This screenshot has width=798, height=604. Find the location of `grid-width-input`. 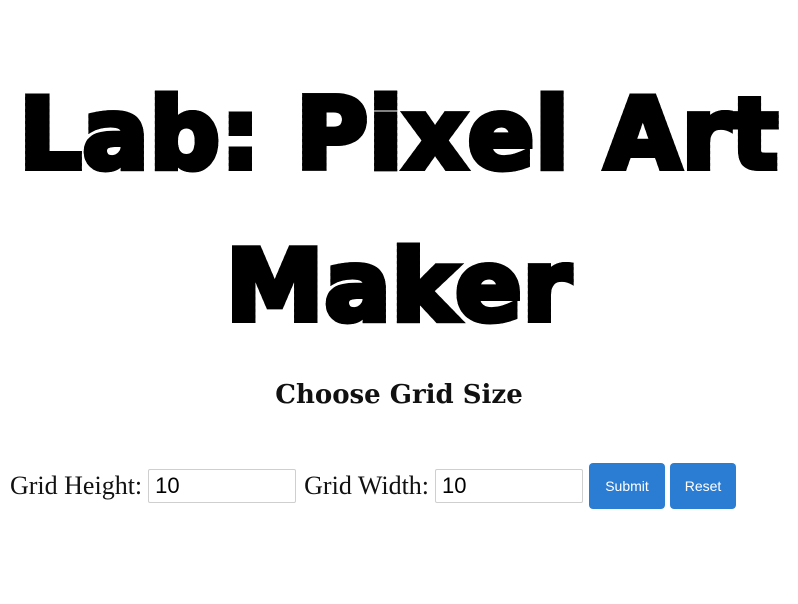

grid-width-input is located at coordinates (509, 486).